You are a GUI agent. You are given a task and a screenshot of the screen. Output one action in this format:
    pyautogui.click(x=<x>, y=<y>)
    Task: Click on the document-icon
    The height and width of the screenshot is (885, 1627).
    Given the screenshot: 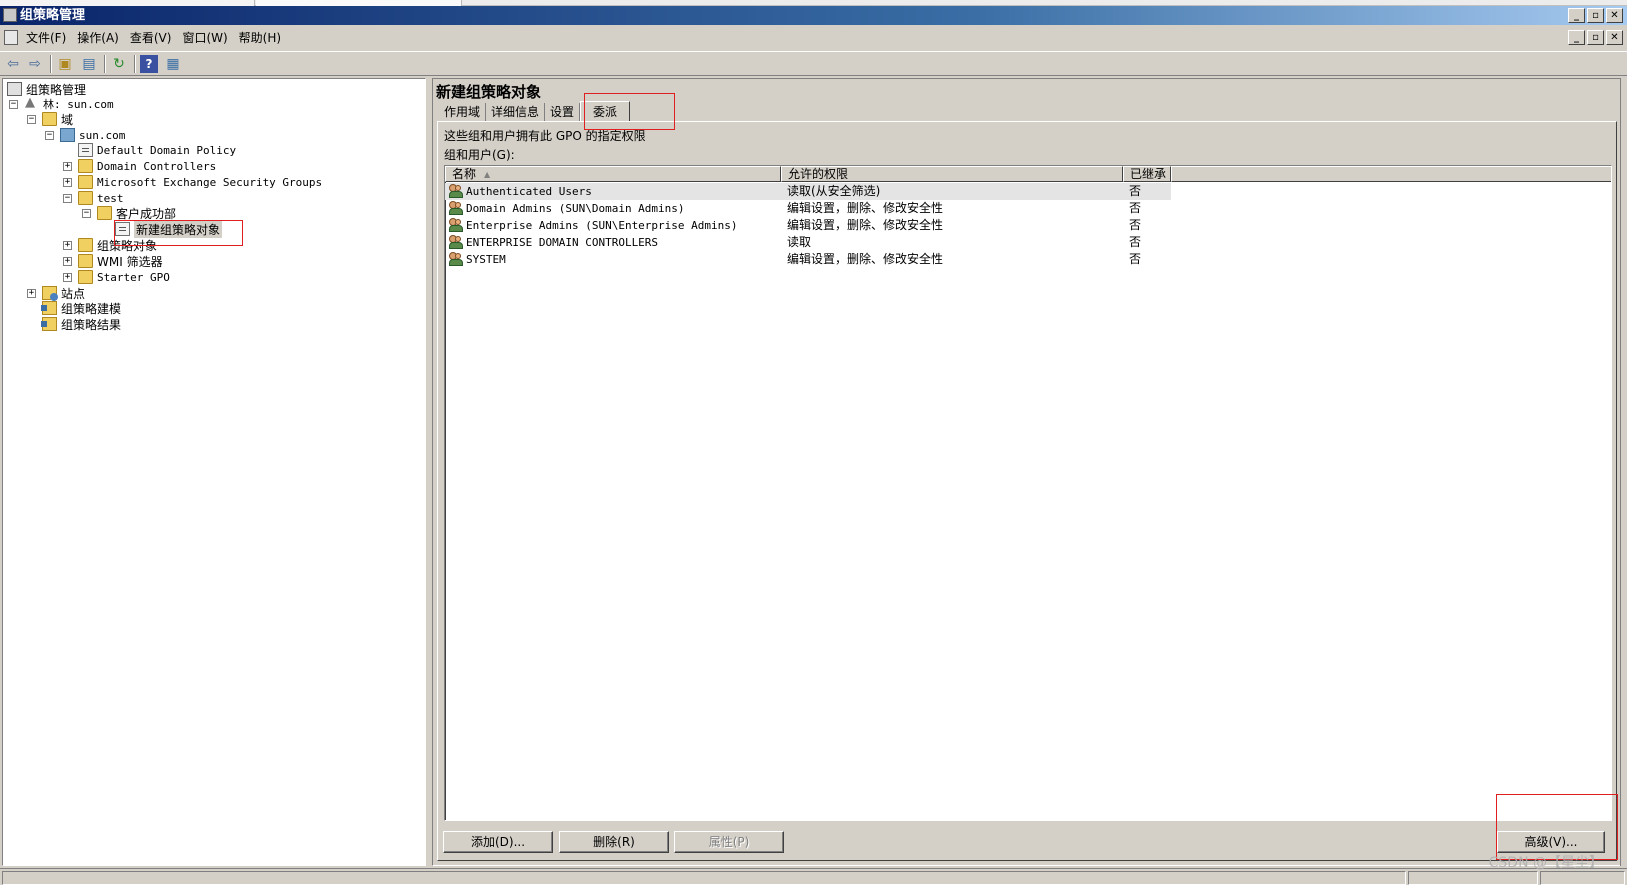 What is the action you would take?
    pyautogui.click(x=11, y=37)
    